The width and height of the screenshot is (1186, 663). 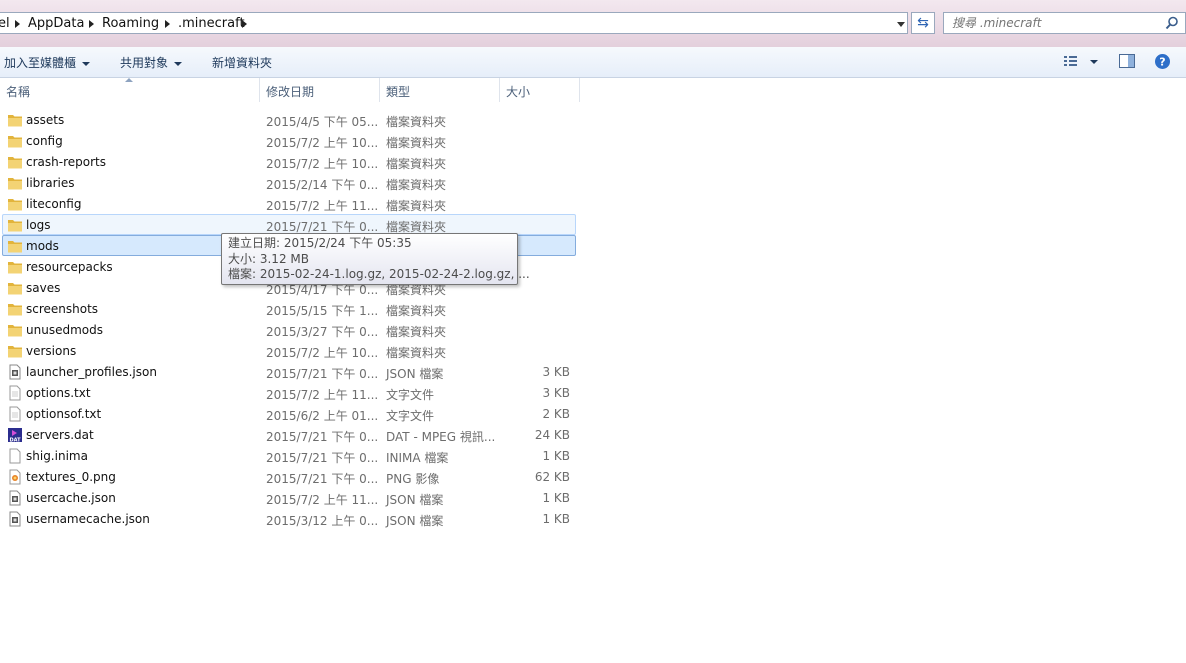 What do you see at coordinates (58, 393) in the screenshot?
I see `file-name: options.txt` at bounding box center [58, 393].